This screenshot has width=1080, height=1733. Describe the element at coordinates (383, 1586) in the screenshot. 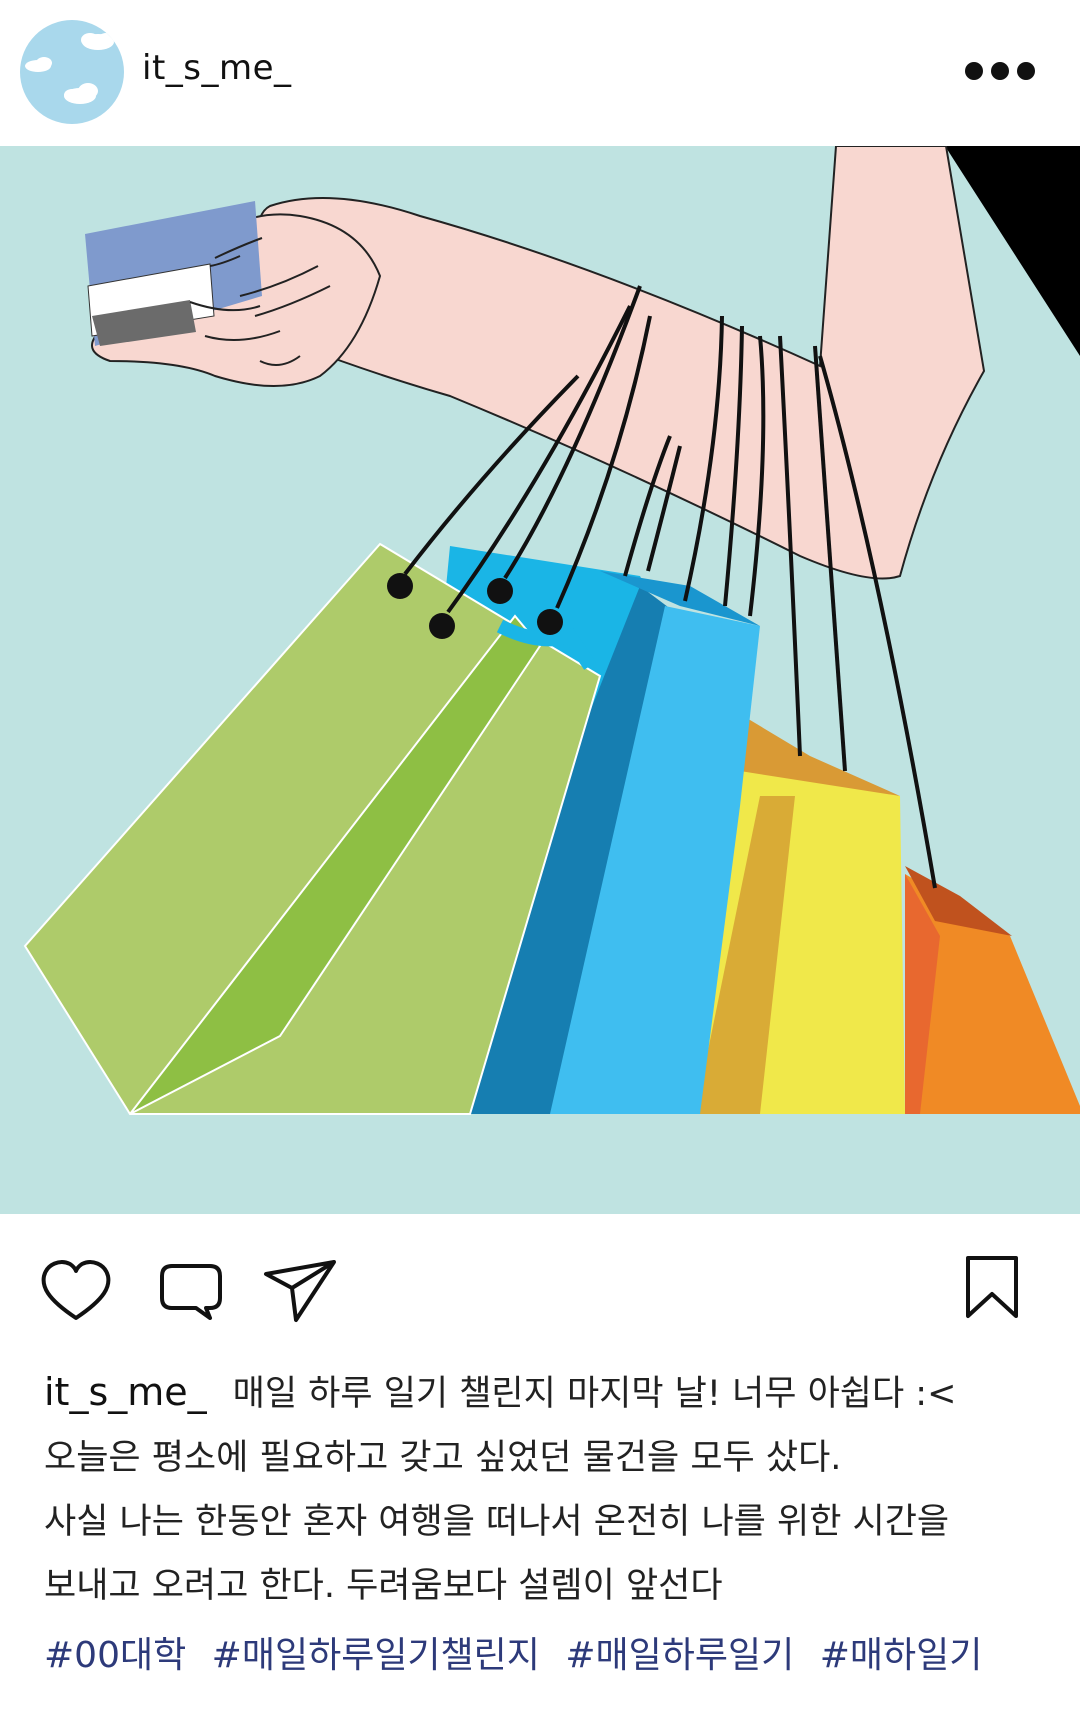

I see `caption-line-4: 보내고 오려고 한다. 두려움보다 설렘이 앞선다` at that location.